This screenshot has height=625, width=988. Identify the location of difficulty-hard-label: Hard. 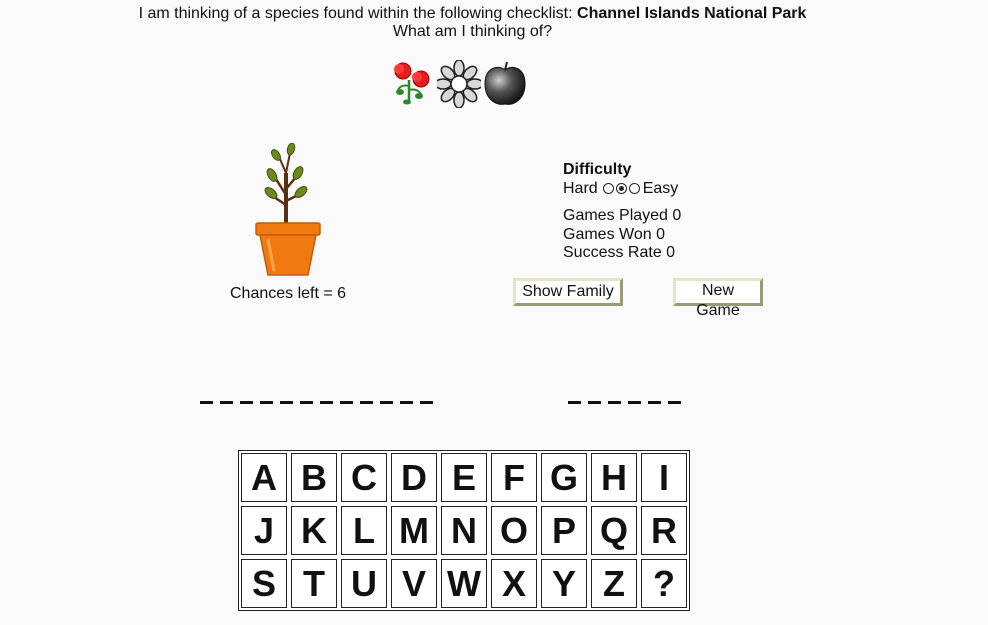
(580, 188).